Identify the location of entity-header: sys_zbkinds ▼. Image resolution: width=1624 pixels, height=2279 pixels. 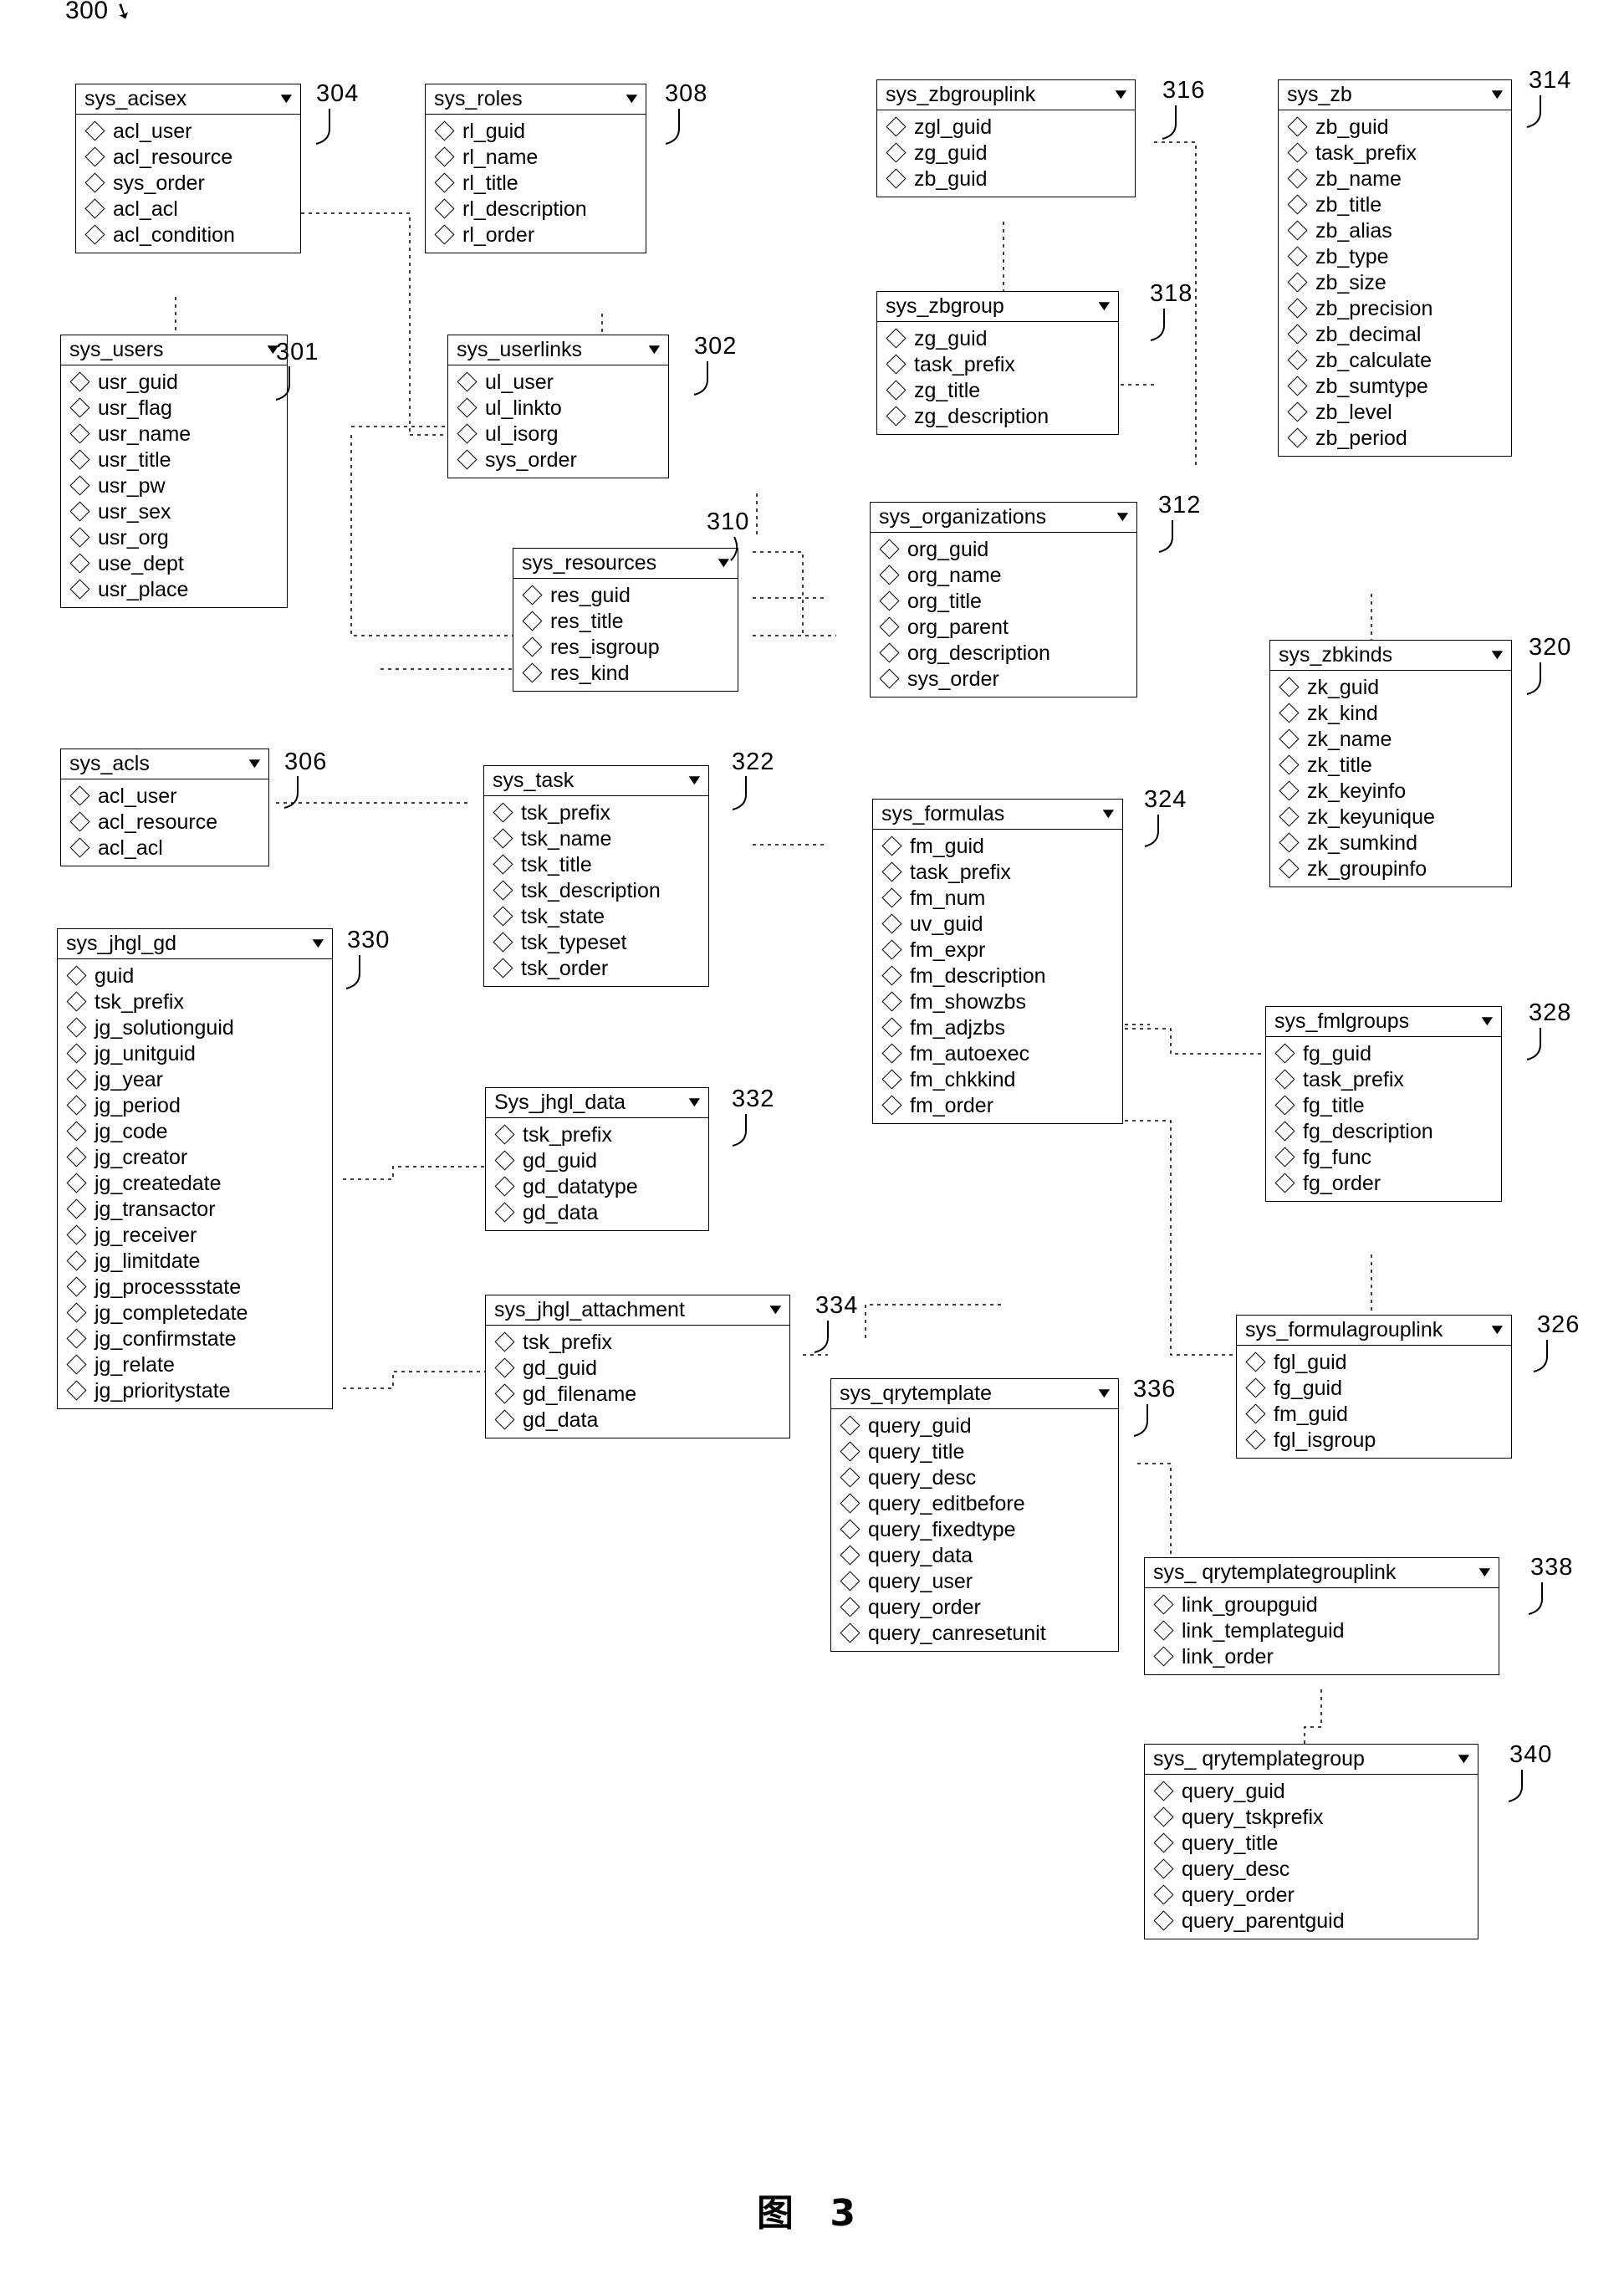
(1390, 656).